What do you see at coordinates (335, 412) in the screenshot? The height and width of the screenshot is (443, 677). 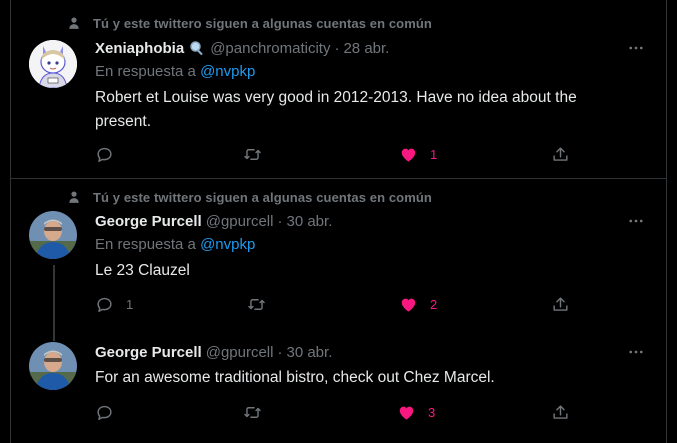 I see `tweet-actions: 3` at bounding box center [335, 412].